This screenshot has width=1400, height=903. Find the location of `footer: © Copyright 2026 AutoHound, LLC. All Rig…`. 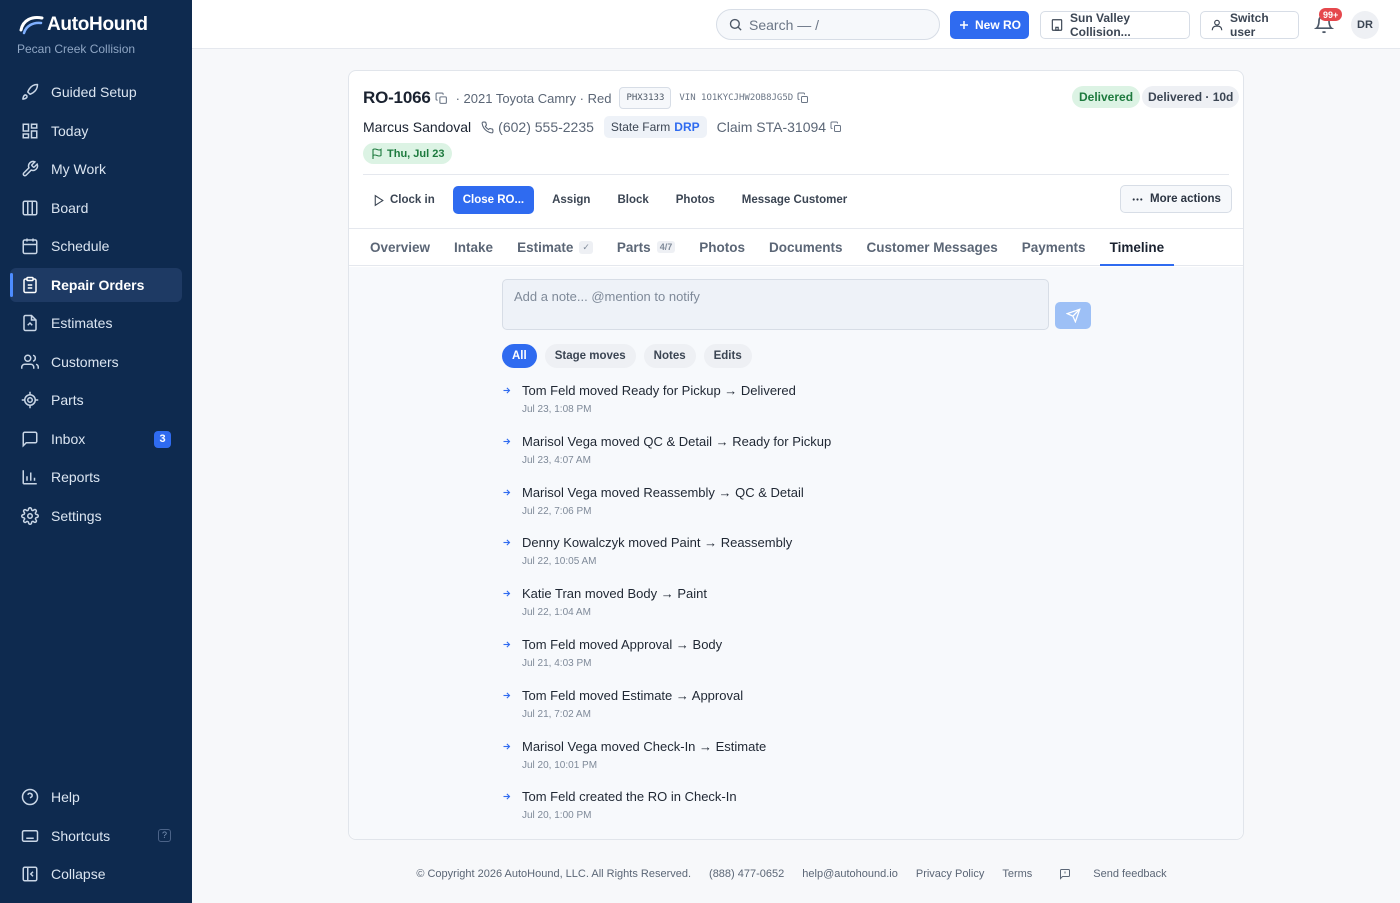

footer: © Copyright 2026 AutoHound, LLC. All Rig… is located at coordinates (796, 874).